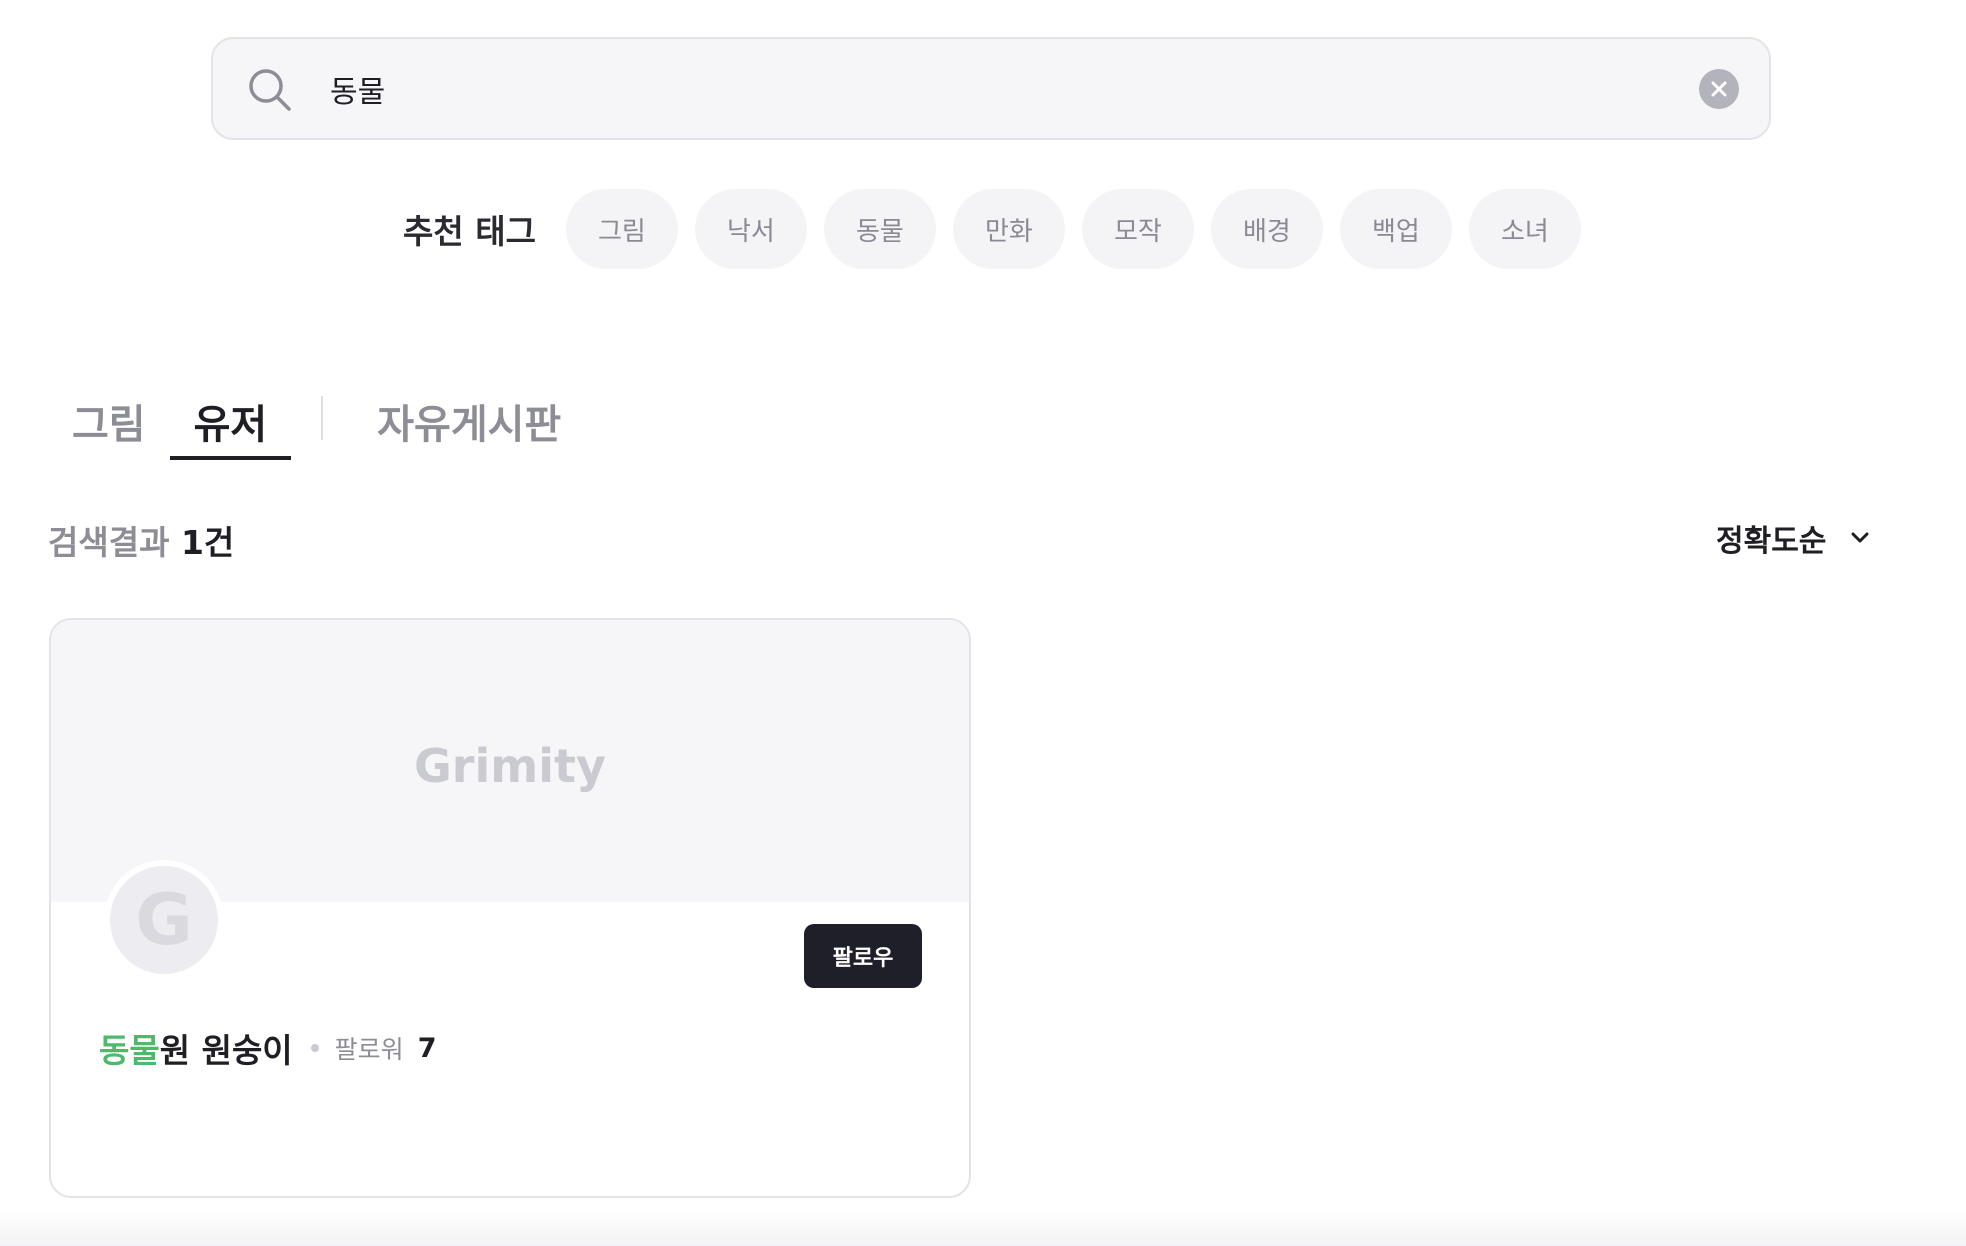 This screenshot has width=1966, height=1246. I want to click on separator-dot, so click(314, 1048).